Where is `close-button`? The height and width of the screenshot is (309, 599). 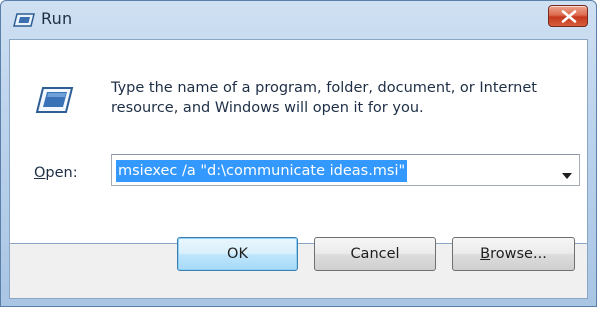 close-button is located at coordinates (568, 16).